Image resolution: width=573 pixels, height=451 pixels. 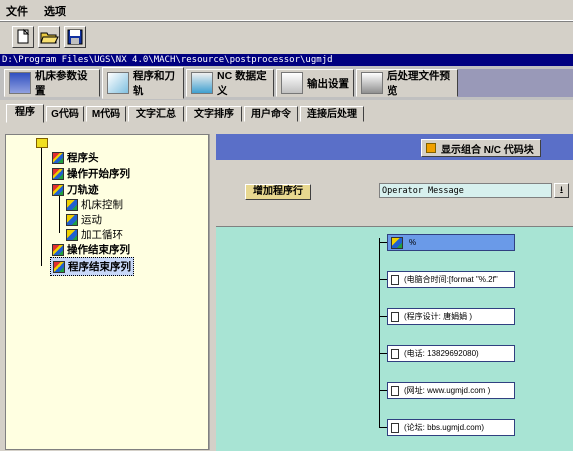 I want to click on button-label: 显示组合 N/C 代码块, so click(x=487, y=150).